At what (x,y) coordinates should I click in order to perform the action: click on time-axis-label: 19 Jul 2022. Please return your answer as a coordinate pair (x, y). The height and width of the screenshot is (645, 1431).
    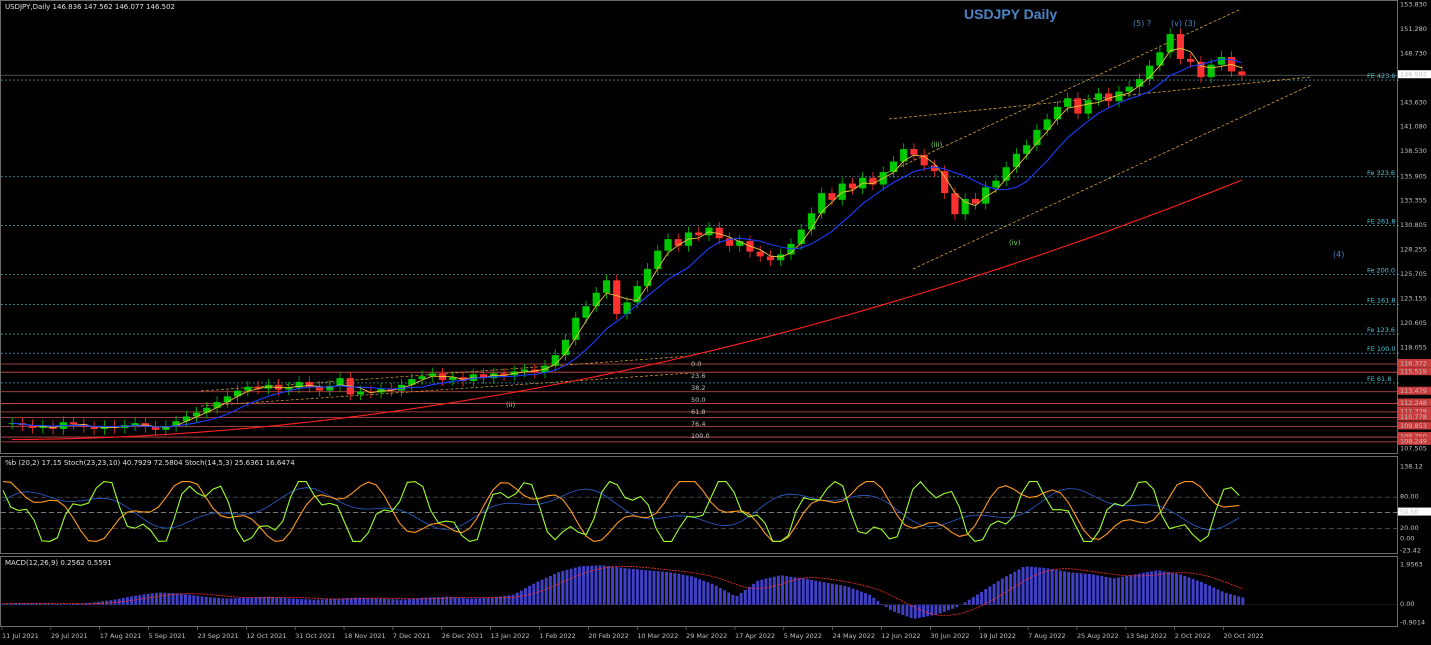
    Looking at the image, I should click on (997, 636).